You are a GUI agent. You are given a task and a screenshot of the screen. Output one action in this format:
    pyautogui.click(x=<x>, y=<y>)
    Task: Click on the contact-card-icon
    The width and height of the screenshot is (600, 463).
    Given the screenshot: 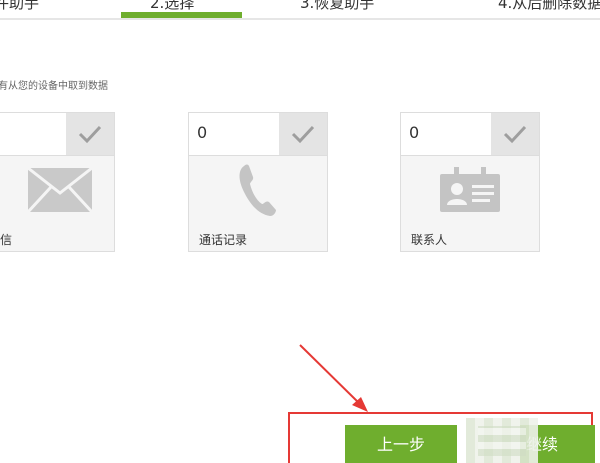 What is the action you would take?
    pyautogui.click(x=470, y=190)
    